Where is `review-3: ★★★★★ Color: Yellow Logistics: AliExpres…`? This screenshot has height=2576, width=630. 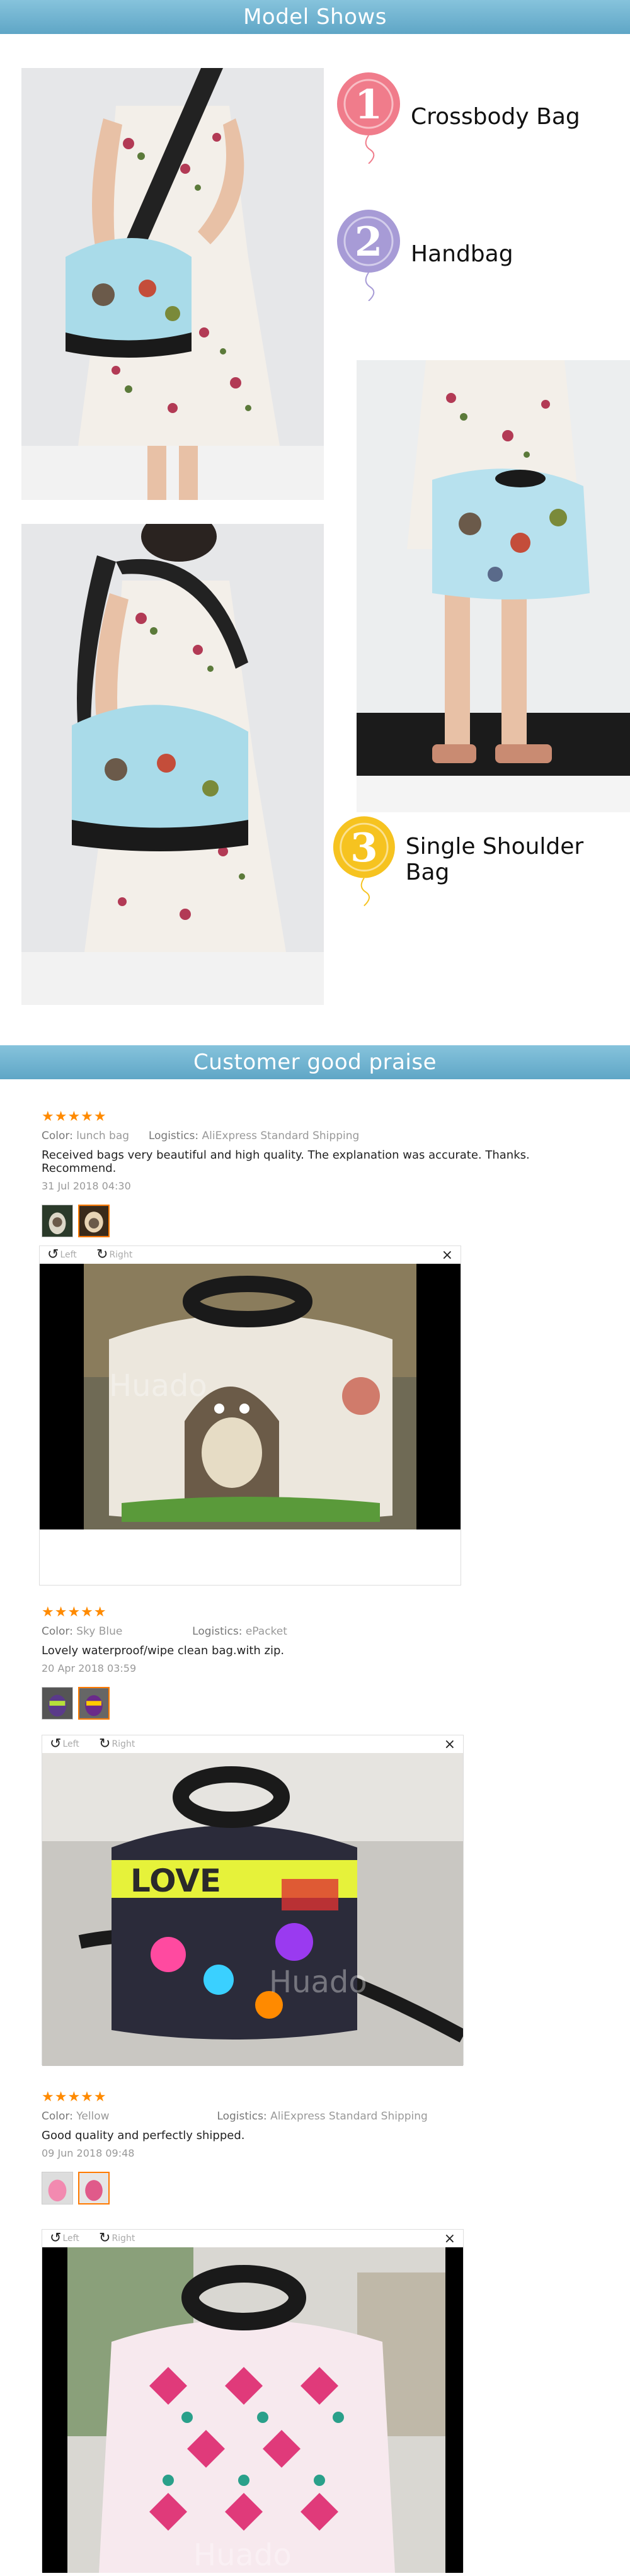 review-3: ★★★★★ Color: Yellow Logistics: AliExpres… is located at coordinates (319, 2147).